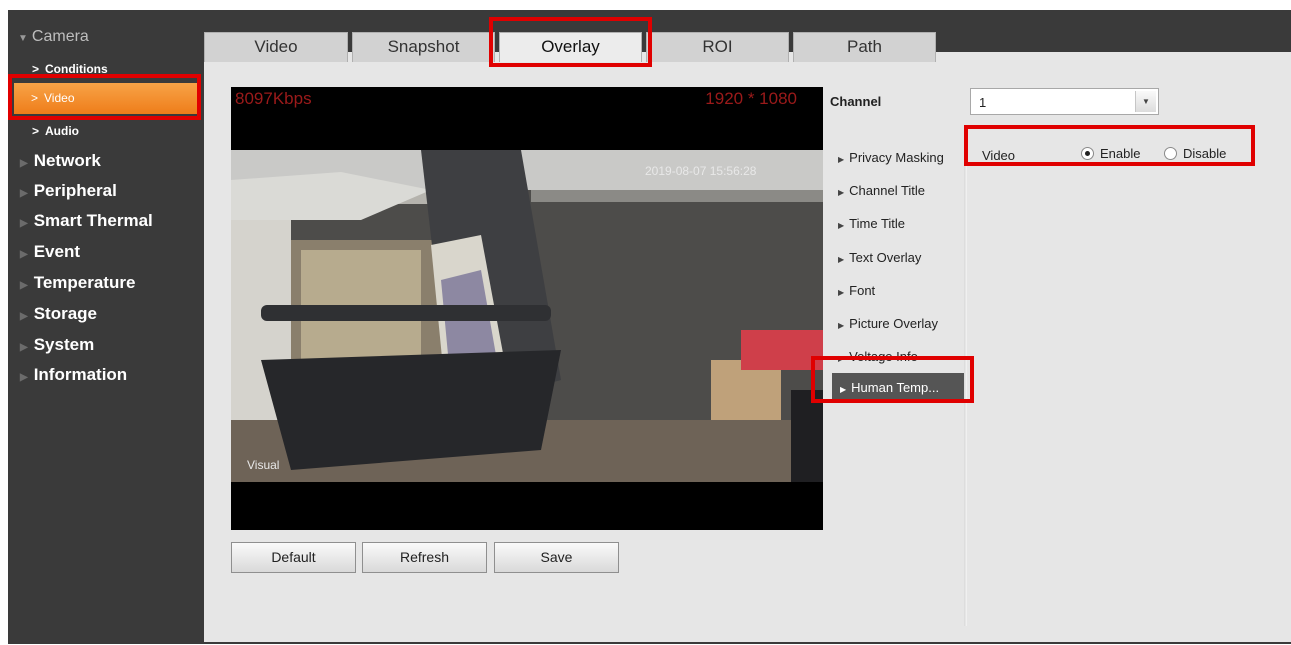  I want to click on enable-radio: Enable, so click(1110, 153).